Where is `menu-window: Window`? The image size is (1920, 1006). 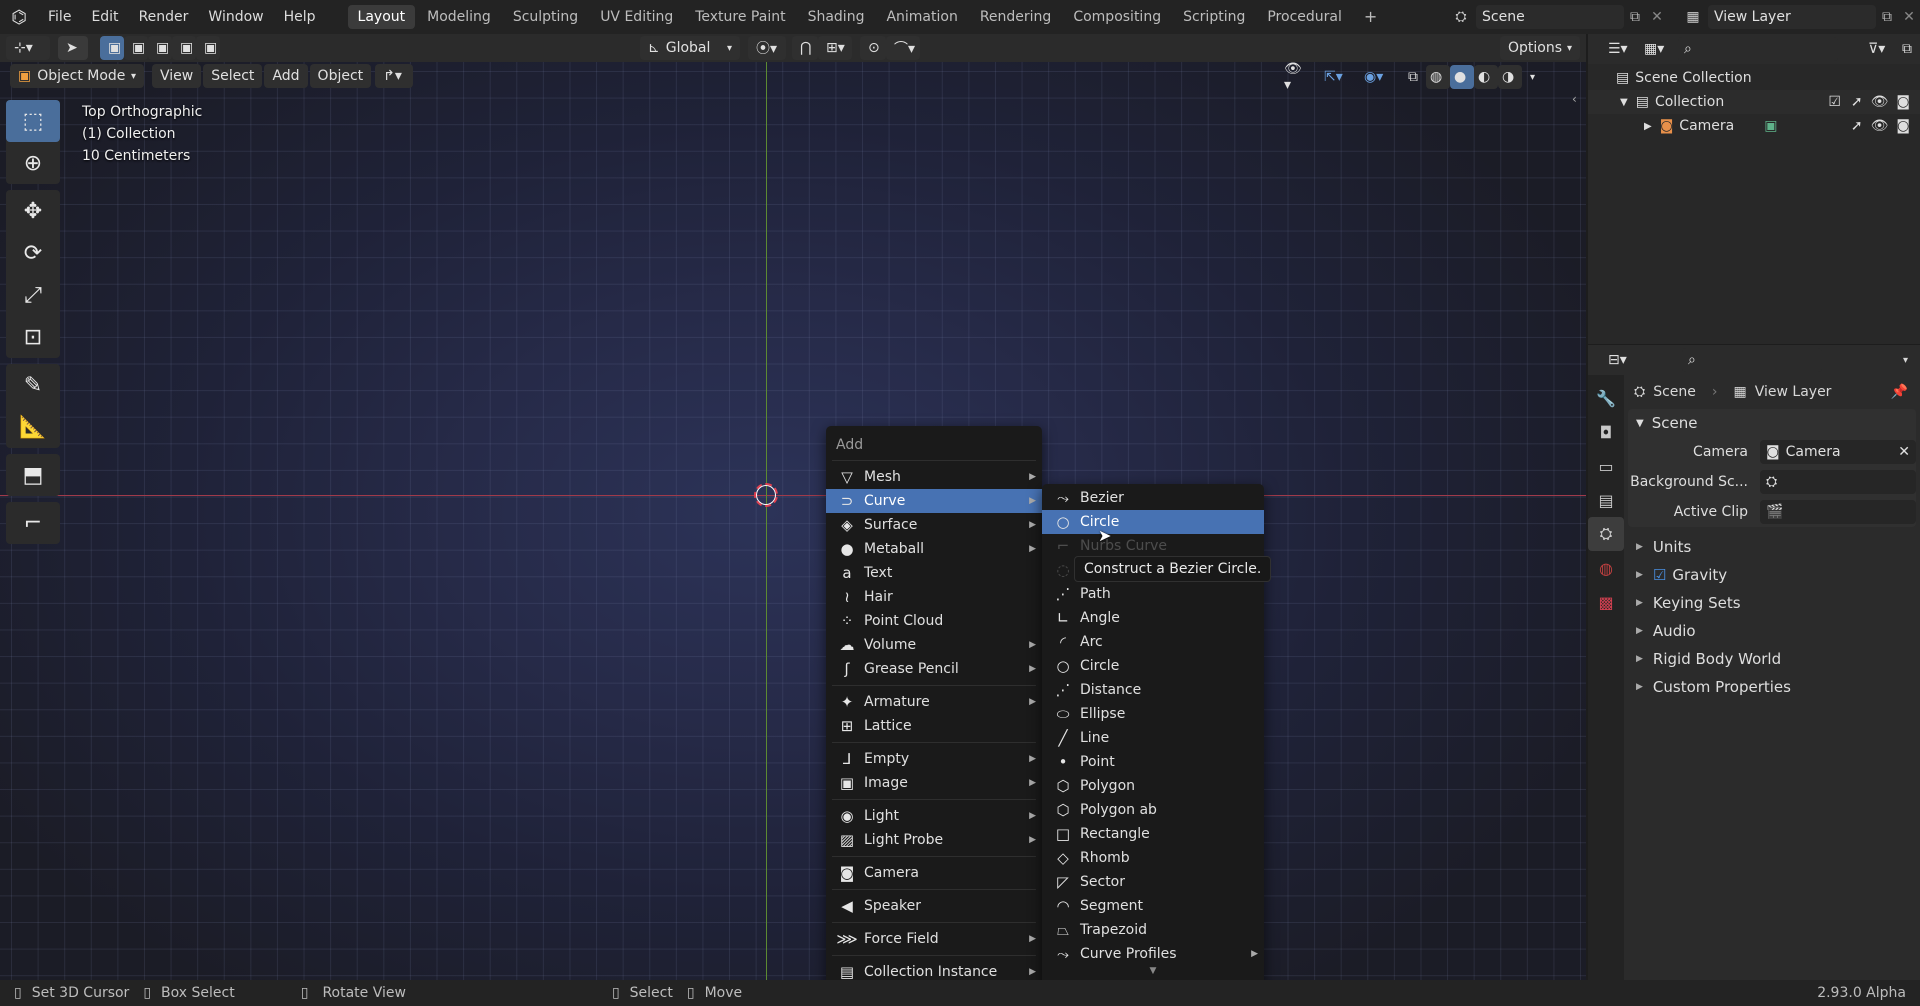
menu-window: Window is located at coordinates (235, 17).